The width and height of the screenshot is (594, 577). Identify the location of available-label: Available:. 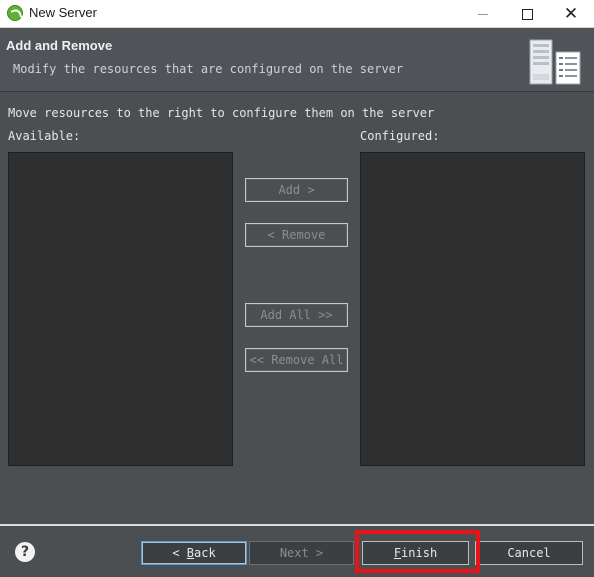
(44, 136).